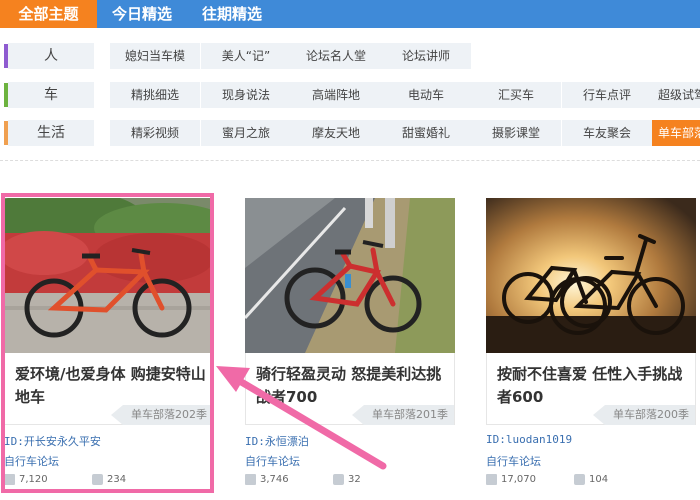 This screenshot has width=700, height=500. Describe the element at coordinates (529, 439) in the screenshot. I see `author-id: ID:luodan1019` at that location.